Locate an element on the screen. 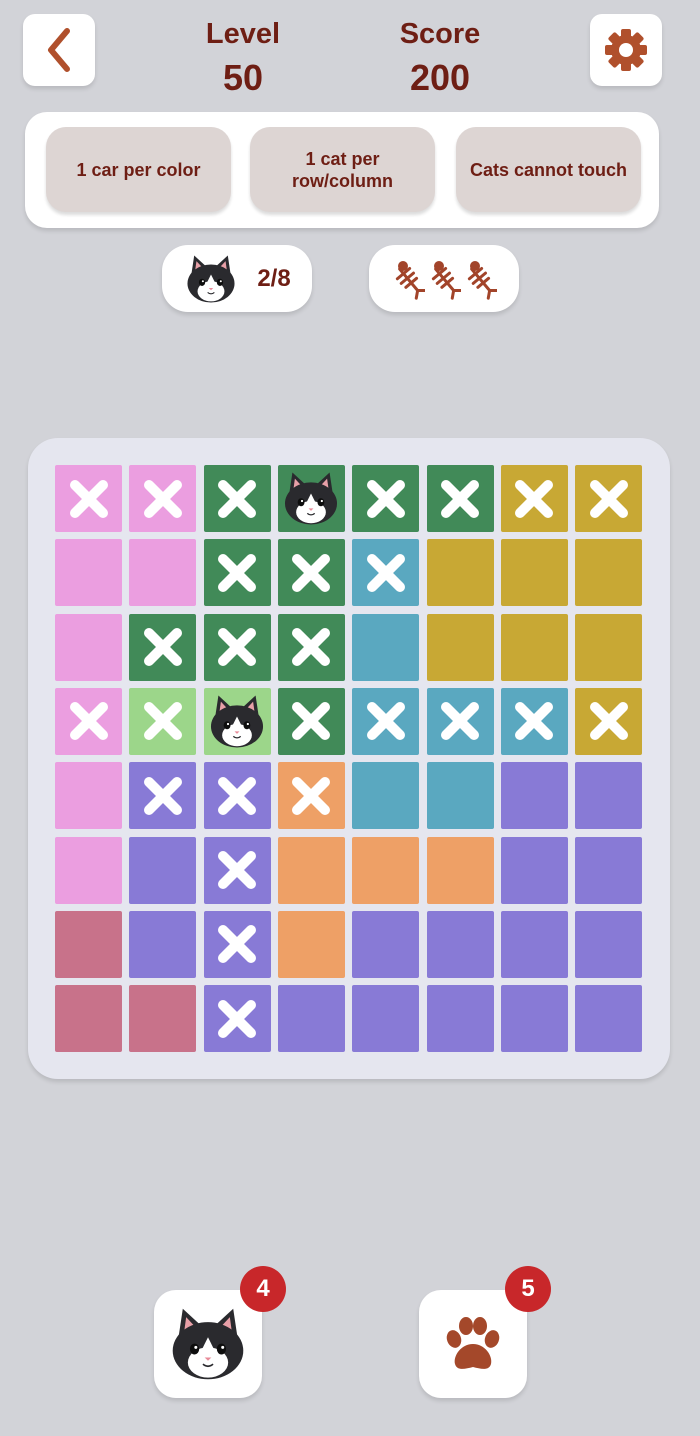  level-value: 50 is located at coordinates (243, 77).